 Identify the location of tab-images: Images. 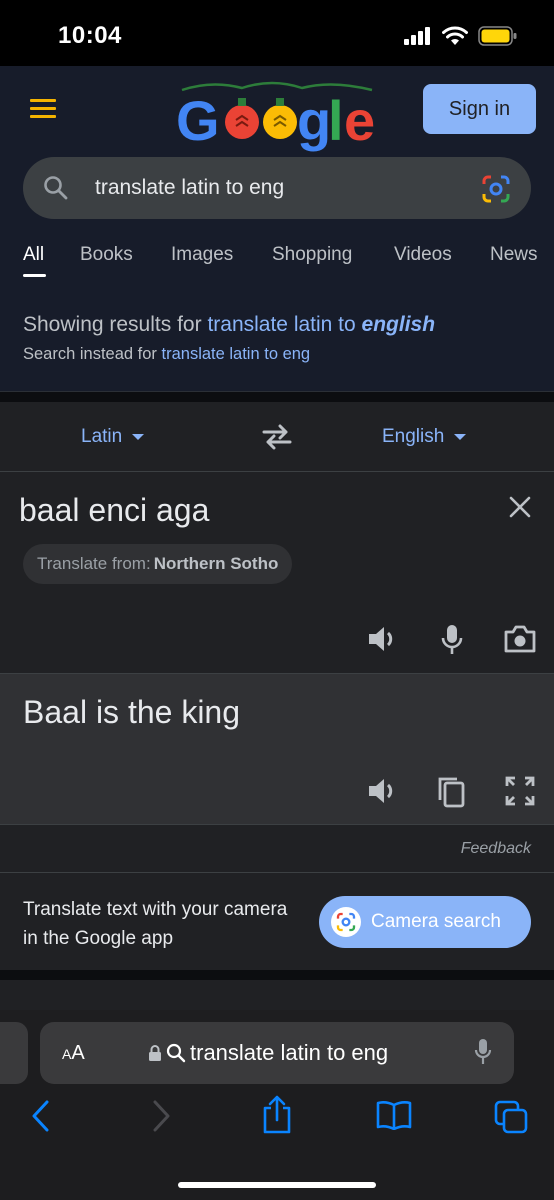
(202, 255).